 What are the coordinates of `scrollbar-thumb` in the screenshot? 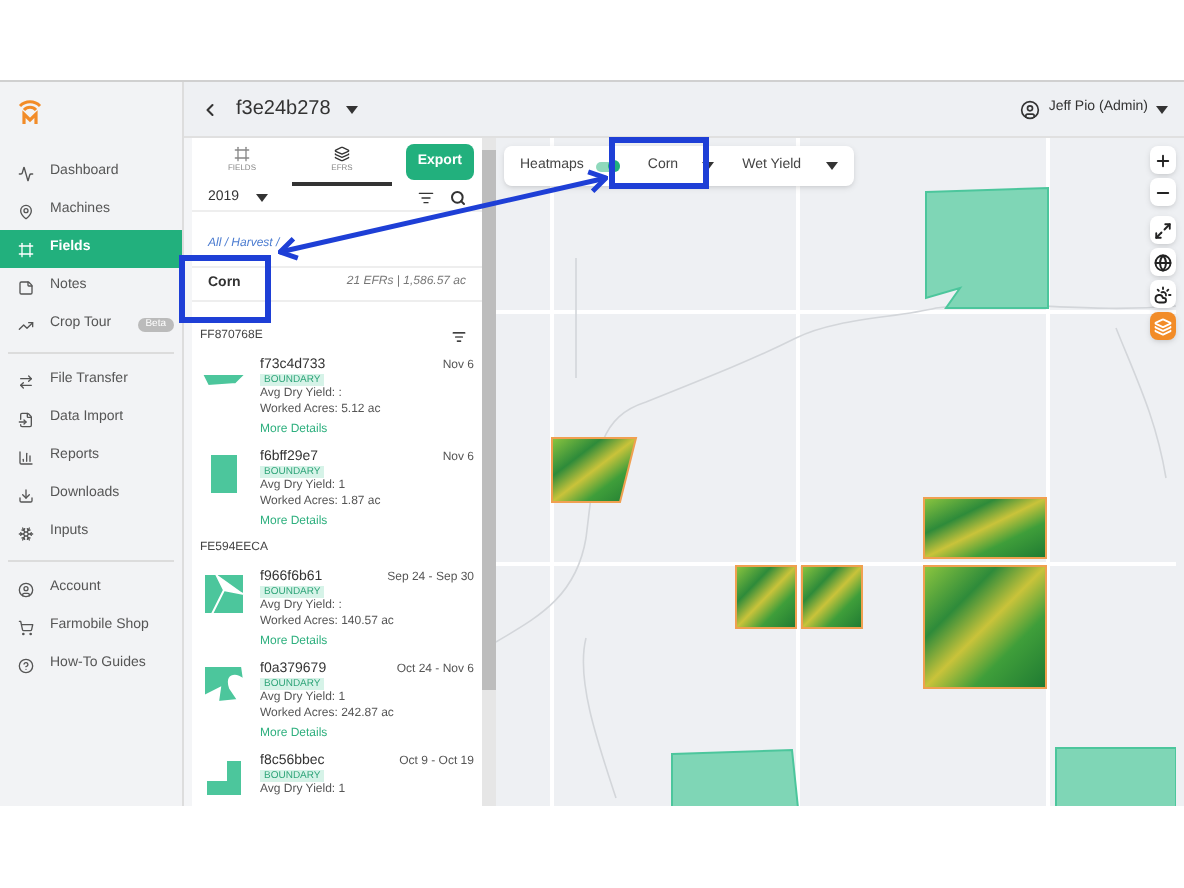 It's located at (489, 420).